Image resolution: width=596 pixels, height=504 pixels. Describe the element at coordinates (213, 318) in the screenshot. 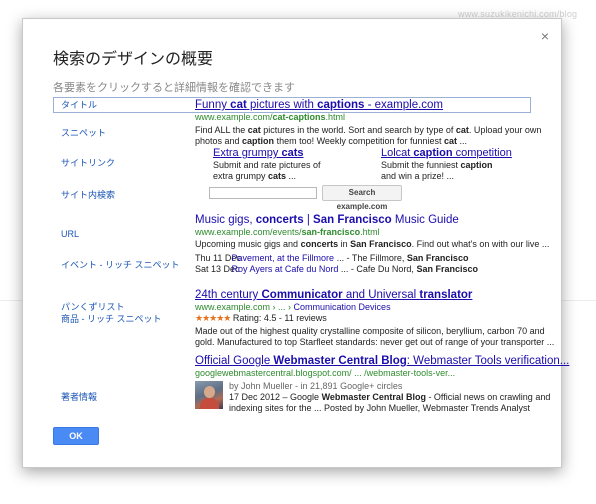

I see `star-rating-icon: ★★★★★` at that location.